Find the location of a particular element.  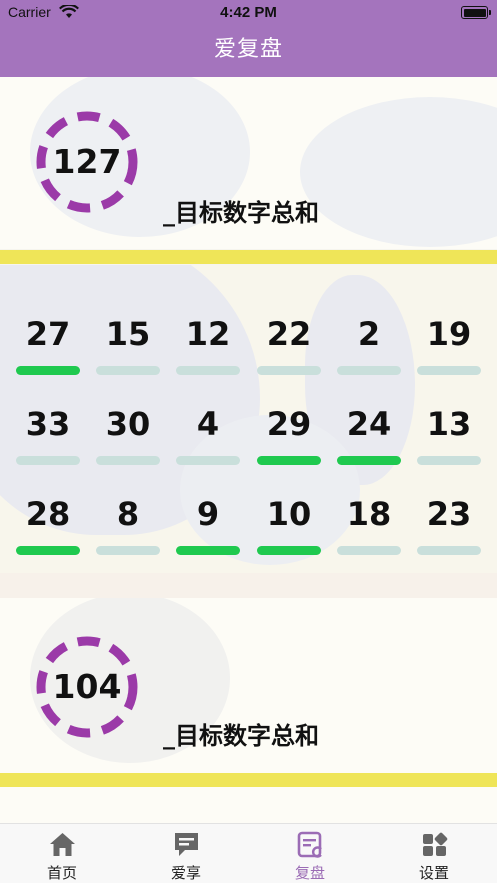

number-cell: 30 is located at coordinates (128, 440).